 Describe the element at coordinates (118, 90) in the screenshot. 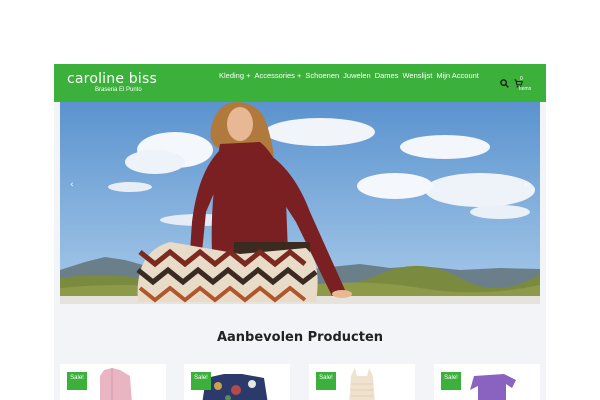

I see `logo-subtitle: Braseria El Punto` at that location.